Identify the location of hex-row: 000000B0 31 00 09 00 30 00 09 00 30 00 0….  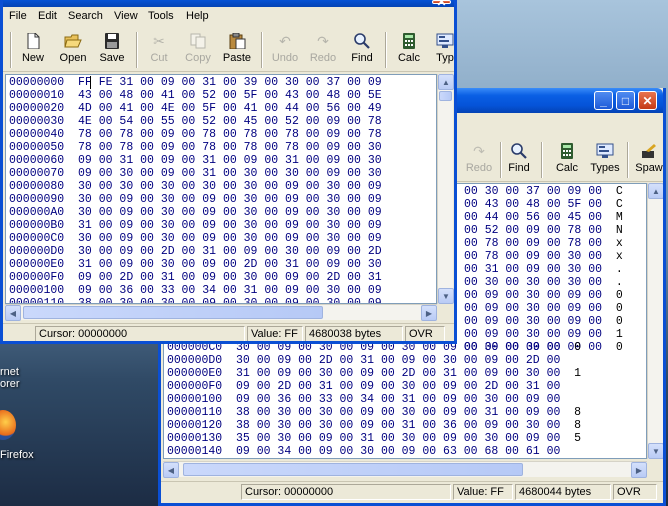
(195, 225).